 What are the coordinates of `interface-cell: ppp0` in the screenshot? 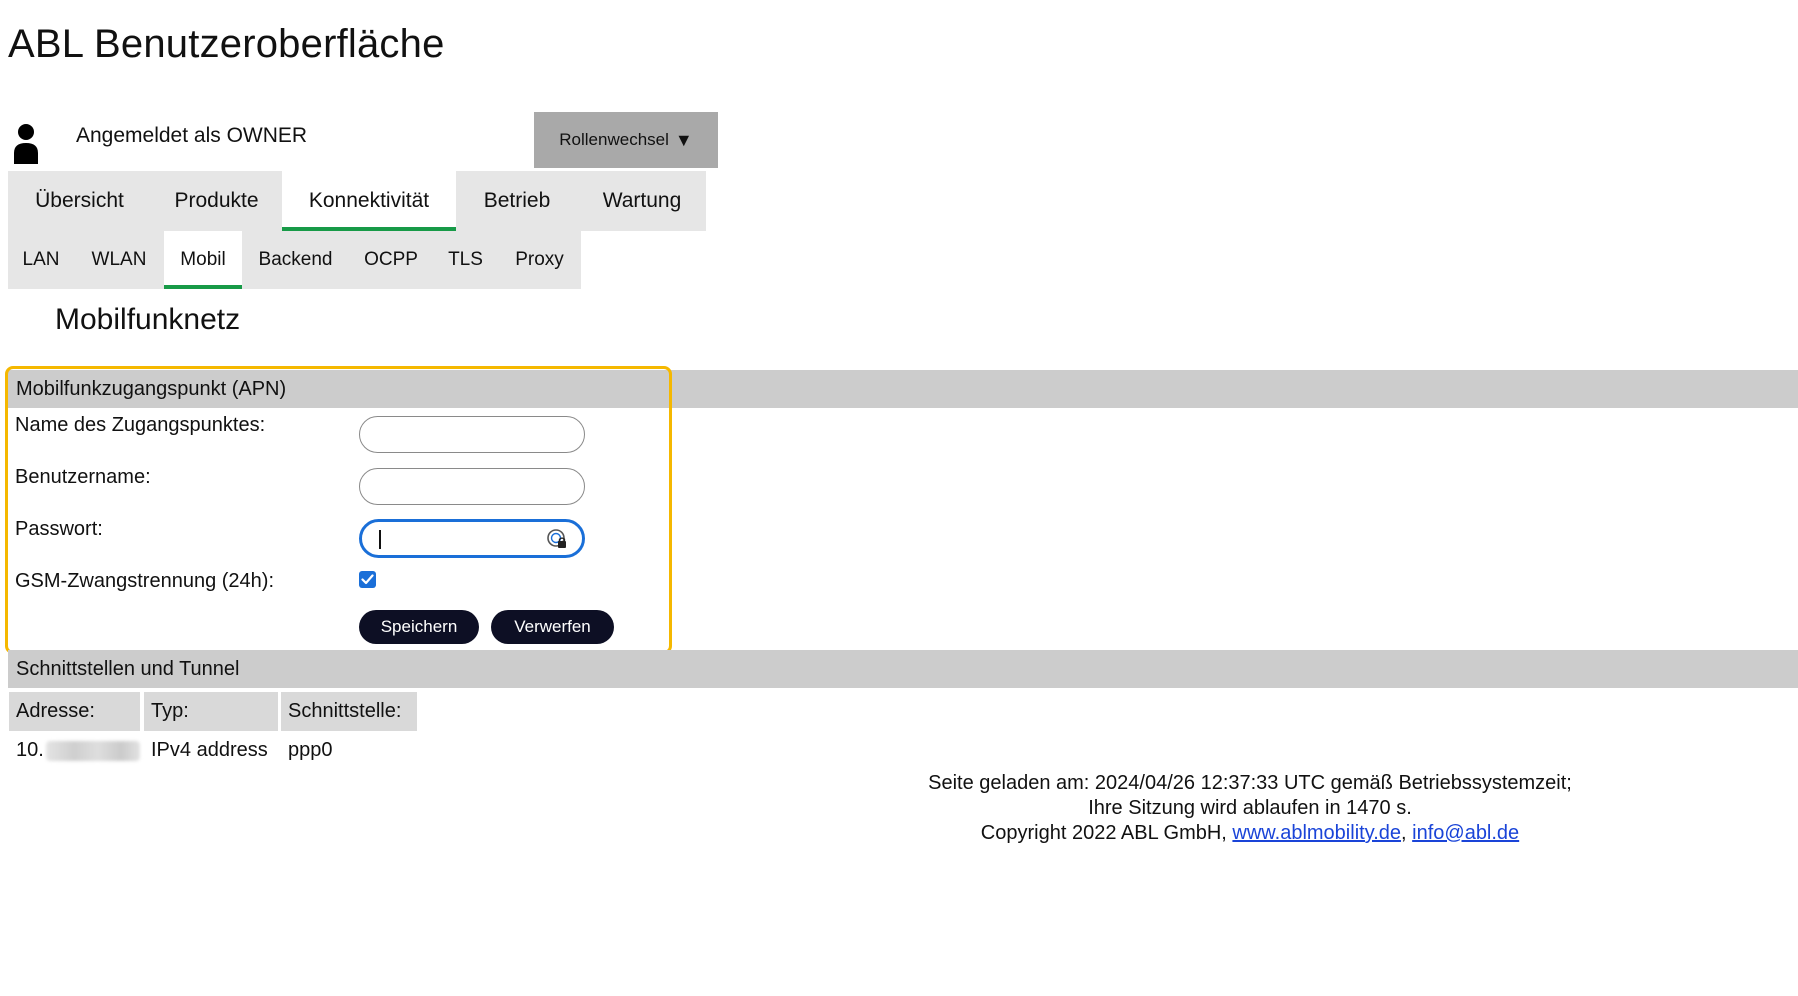 It's located at (310, 750).